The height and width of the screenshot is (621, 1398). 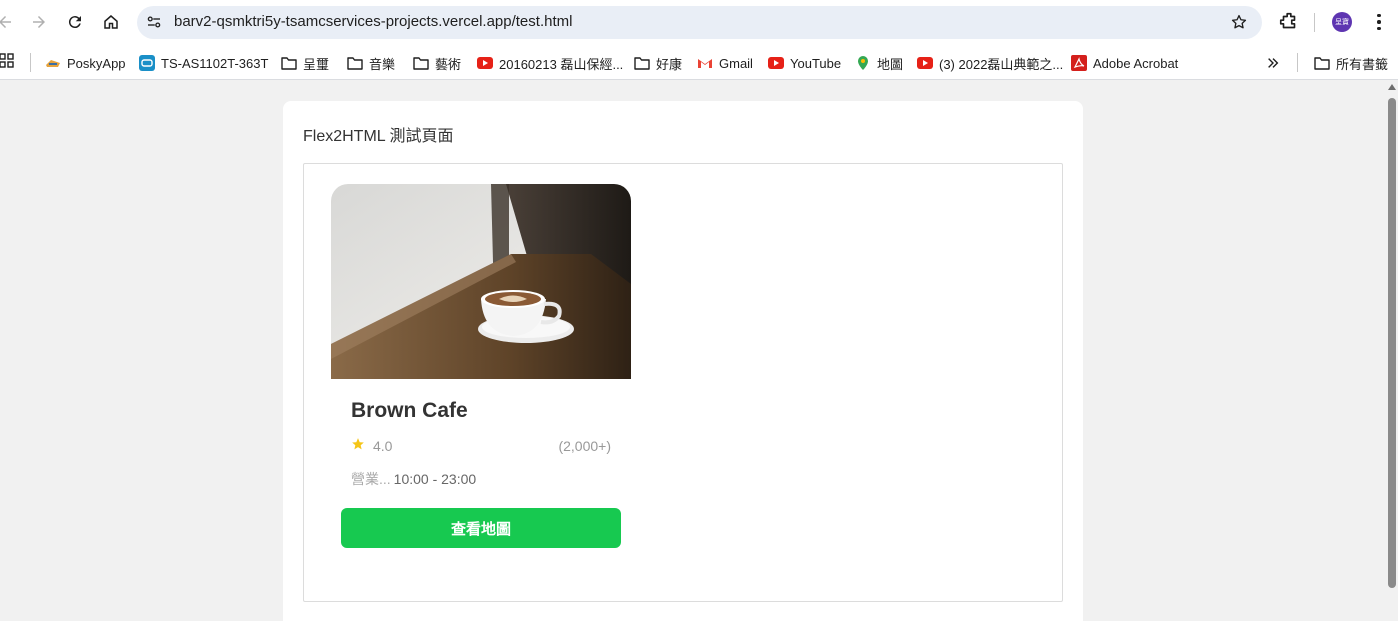 I want to click on menu-icon, so click(x=1379, y=22).